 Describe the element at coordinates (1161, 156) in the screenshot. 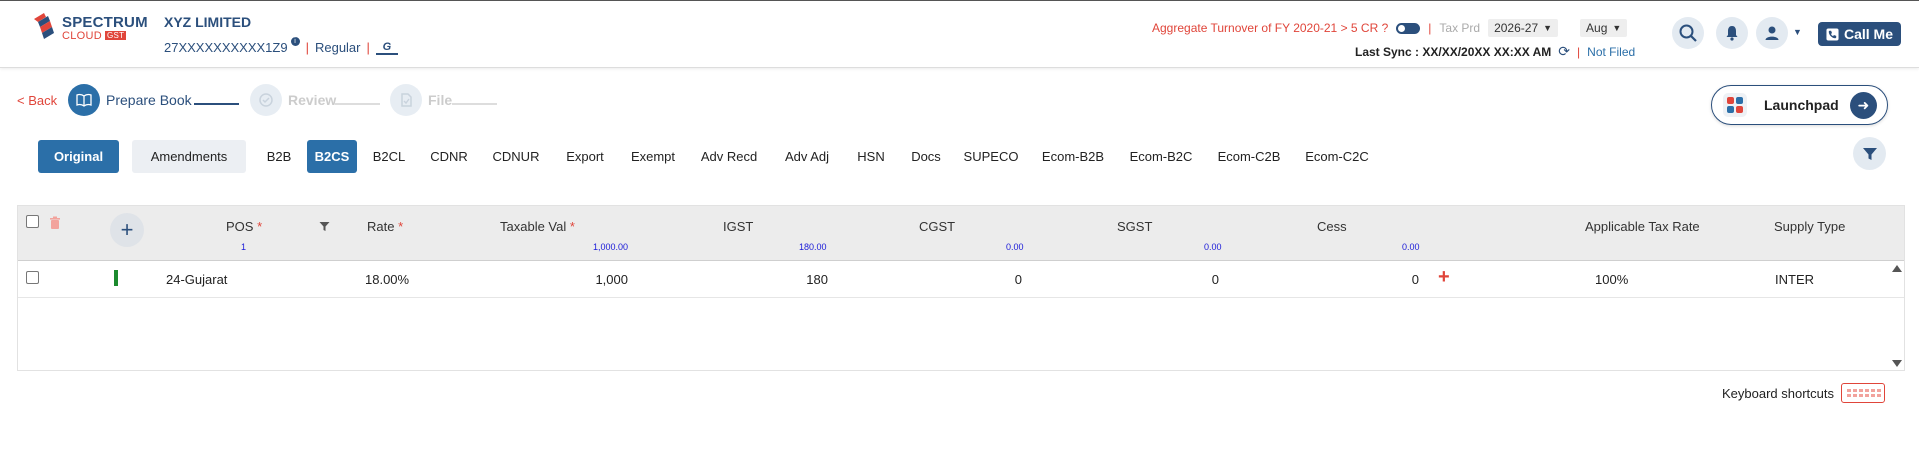

I see `tab-ecom-b2c: Ecom-B2C` at that location.